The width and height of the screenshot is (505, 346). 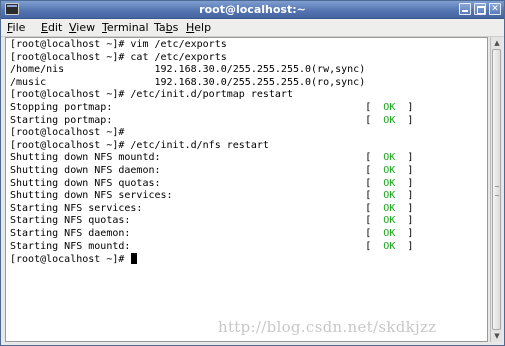 I want to click on window-title: root@localhost:~, so click(x=252, y=9).